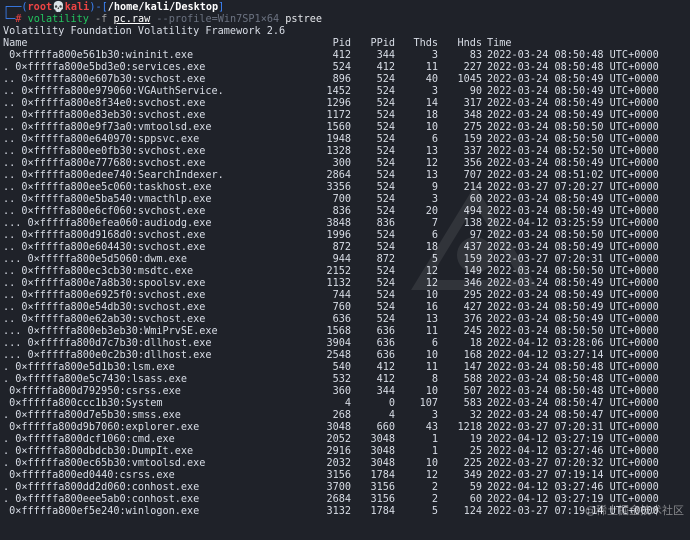 This screenshot has height=540, width=690. What do you see at coordinates (431, 79) in the screenshot?
I see `process-threads: 40` at bounding box center [431, 79].